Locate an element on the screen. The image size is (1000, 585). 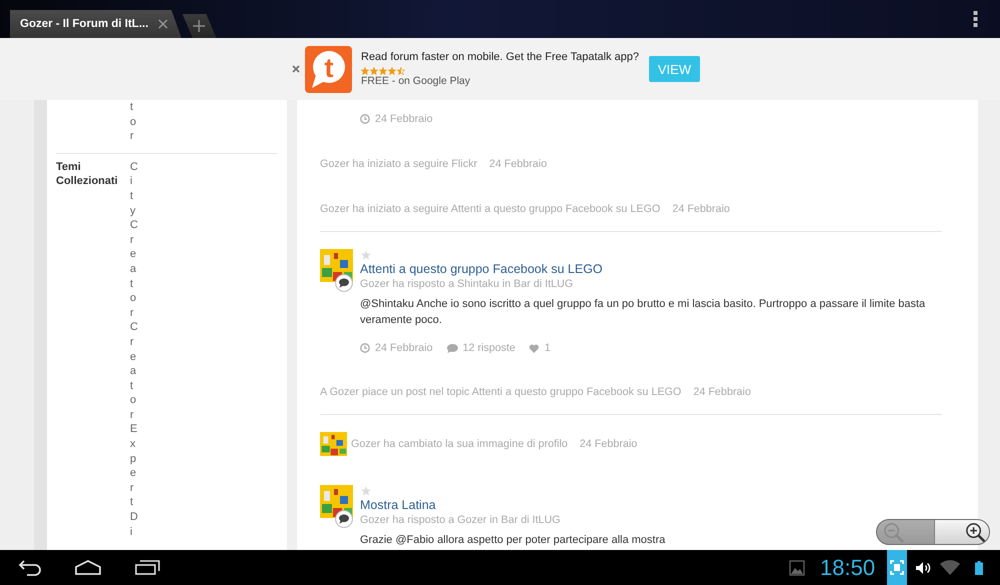
activity-text: A Gozer piace un post nel topic Attenti a questo gruppo Facebook su LEGO is located at coordinates (501, 392).